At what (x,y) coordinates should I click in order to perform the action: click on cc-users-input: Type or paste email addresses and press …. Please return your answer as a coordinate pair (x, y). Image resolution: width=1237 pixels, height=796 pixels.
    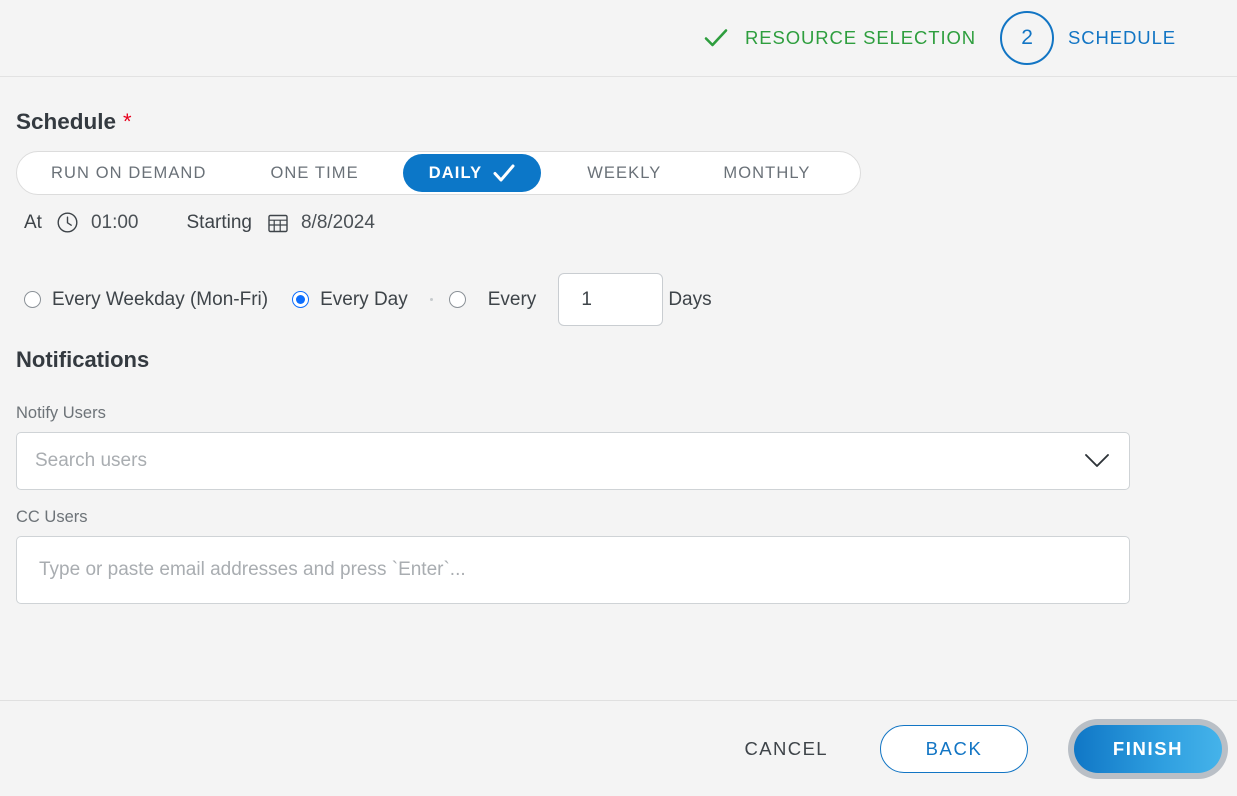
    Looking at the image, I should click on (573, 570).